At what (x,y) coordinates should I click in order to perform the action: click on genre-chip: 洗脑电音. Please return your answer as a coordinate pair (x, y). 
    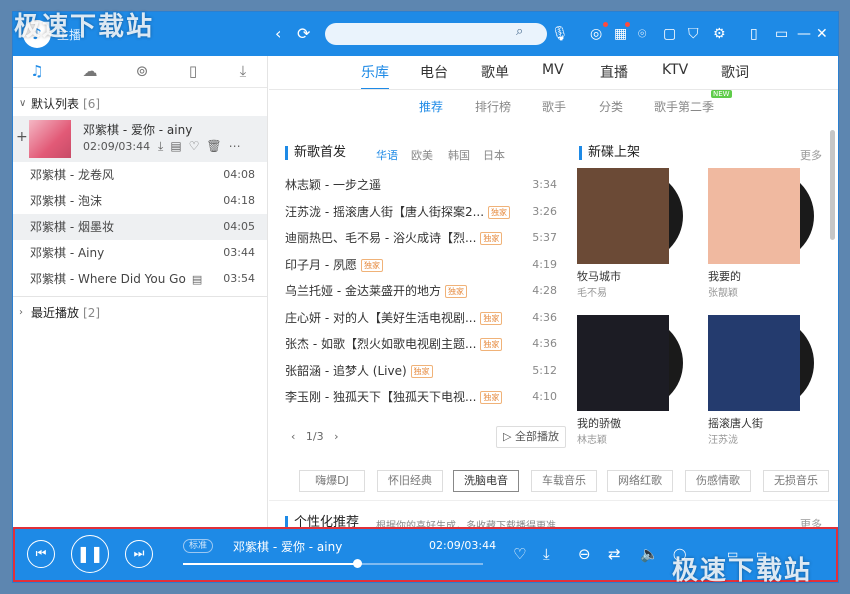
    Looking at the image, I should click on (486, 481).